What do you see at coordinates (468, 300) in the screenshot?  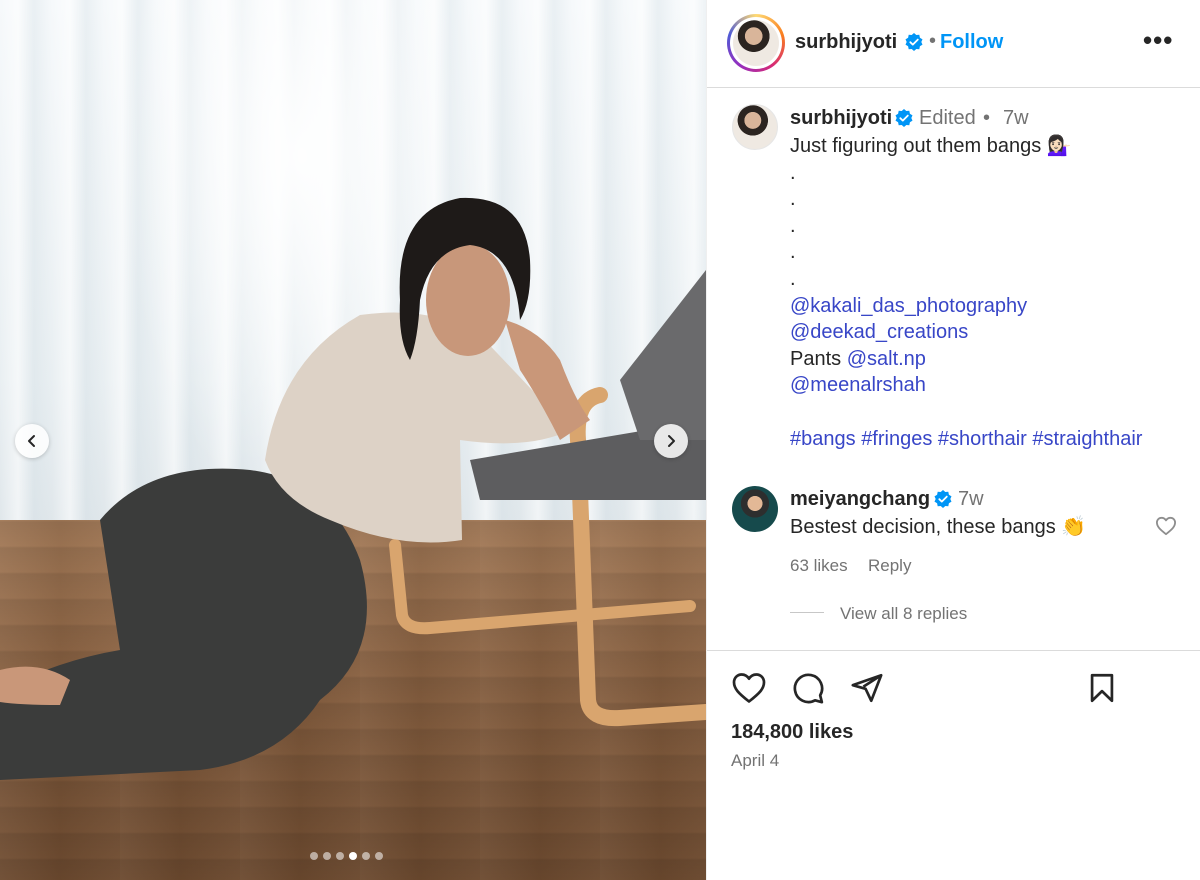 I see `face` at bounding box center [468, 300].